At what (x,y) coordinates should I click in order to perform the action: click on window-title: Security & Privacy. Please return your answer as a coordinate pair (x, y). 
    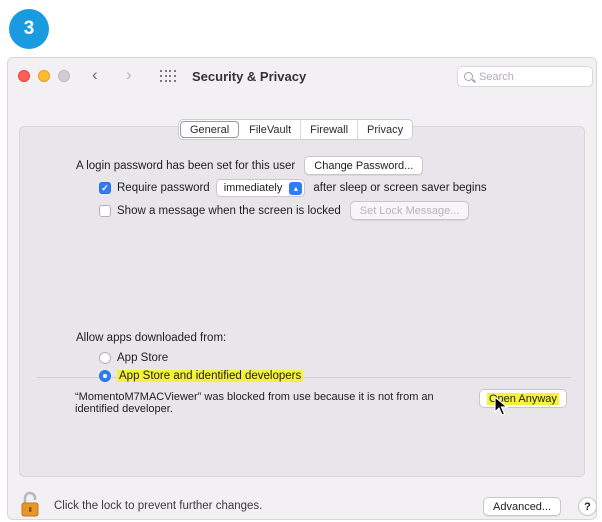
    Looking at the image, I should click on (249, 76).